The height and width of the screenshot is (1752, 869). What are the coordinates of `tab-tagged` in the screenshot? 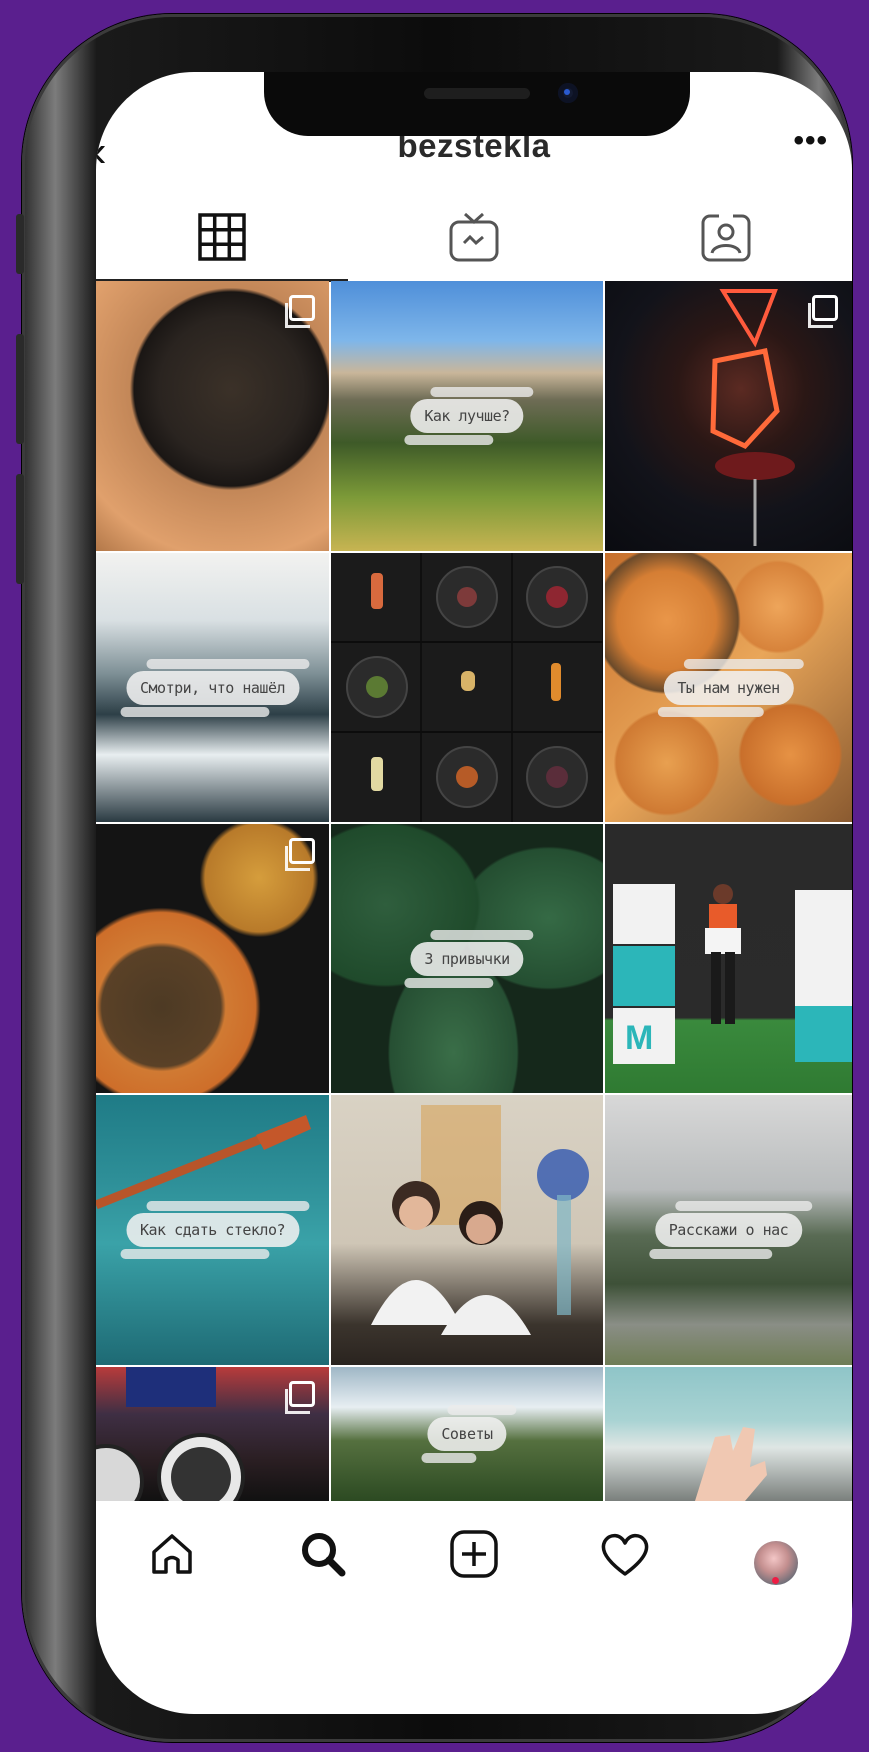 It's located at (726, 237).